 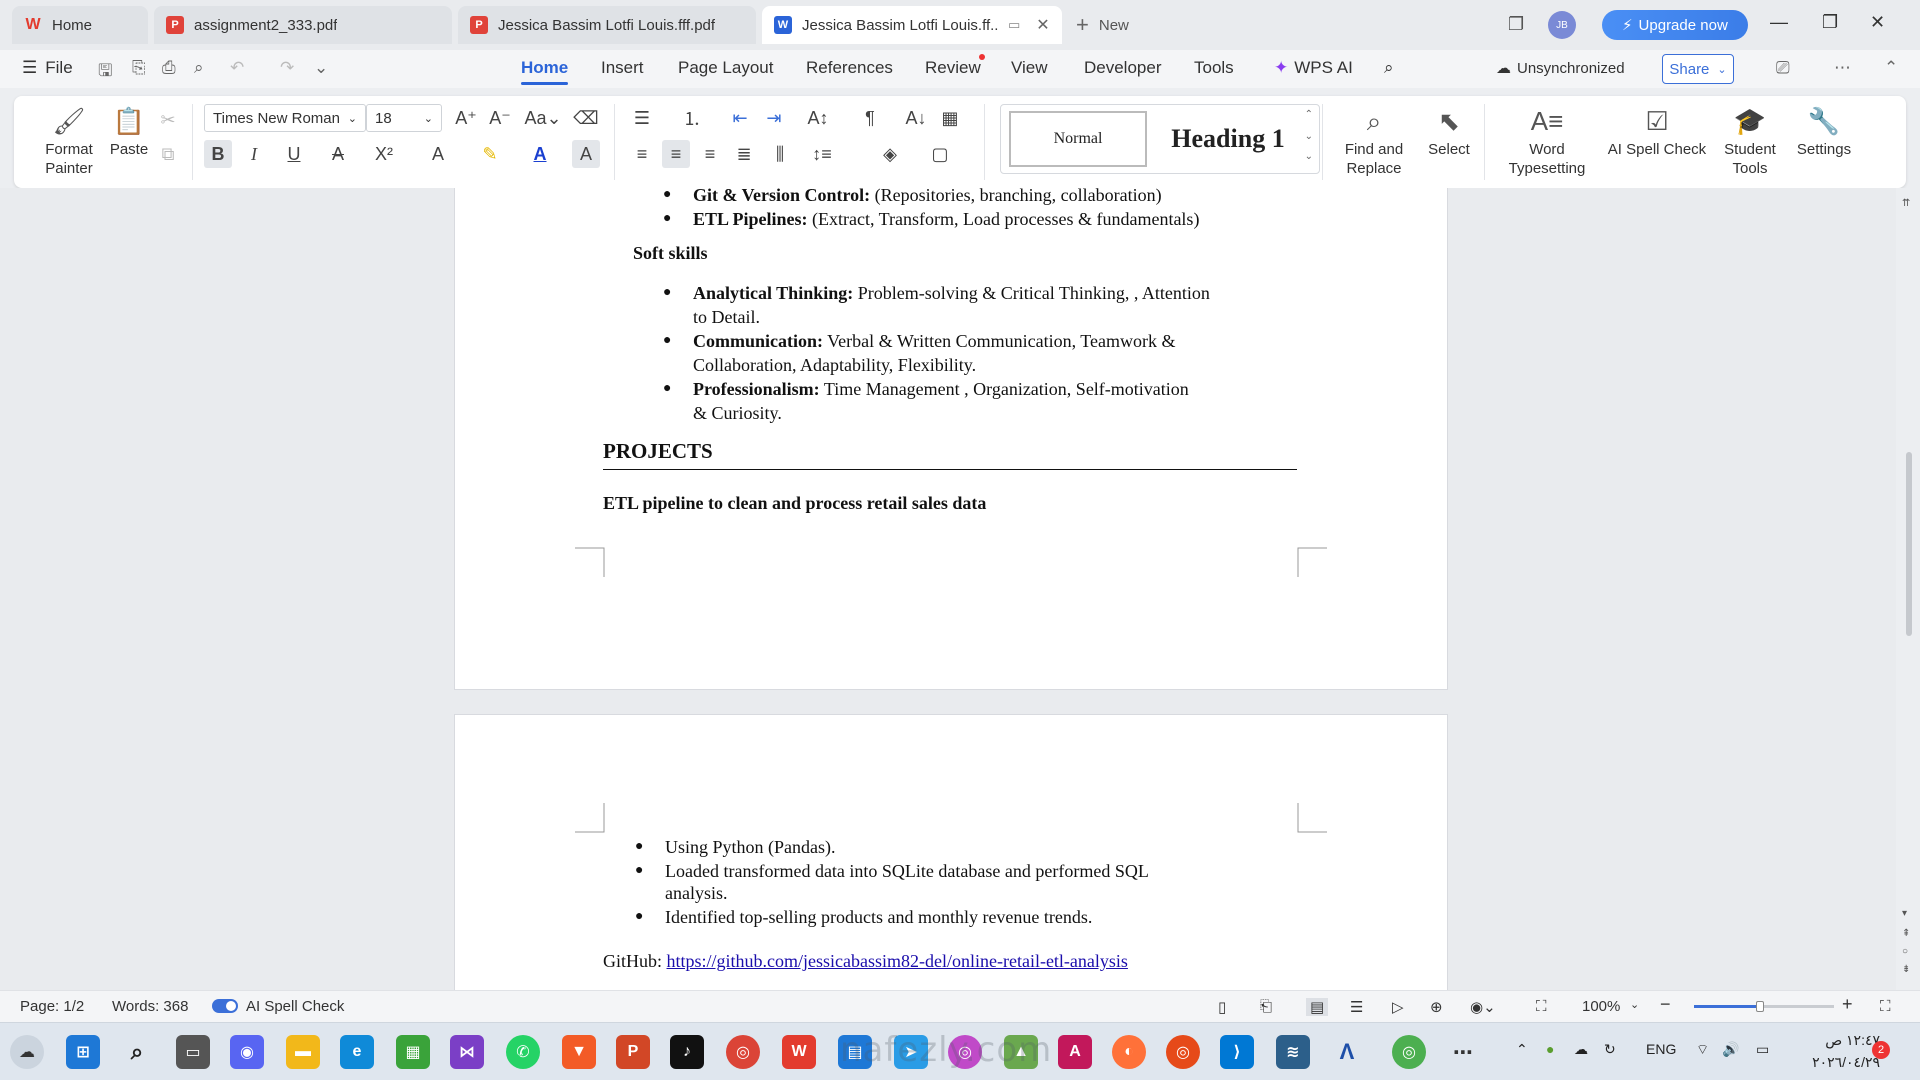 What do you see at coordinates (139, 68) in the screenshot?
I see `export-pdf-icon: ⎘` at bounding box center [139, 68].